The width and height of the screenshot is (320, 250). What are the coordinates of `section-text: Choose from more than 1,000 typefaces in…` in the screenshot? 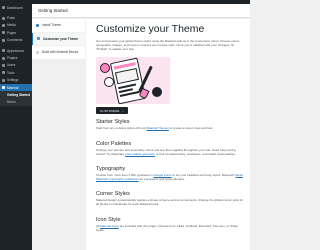 It's located at (171, 177).